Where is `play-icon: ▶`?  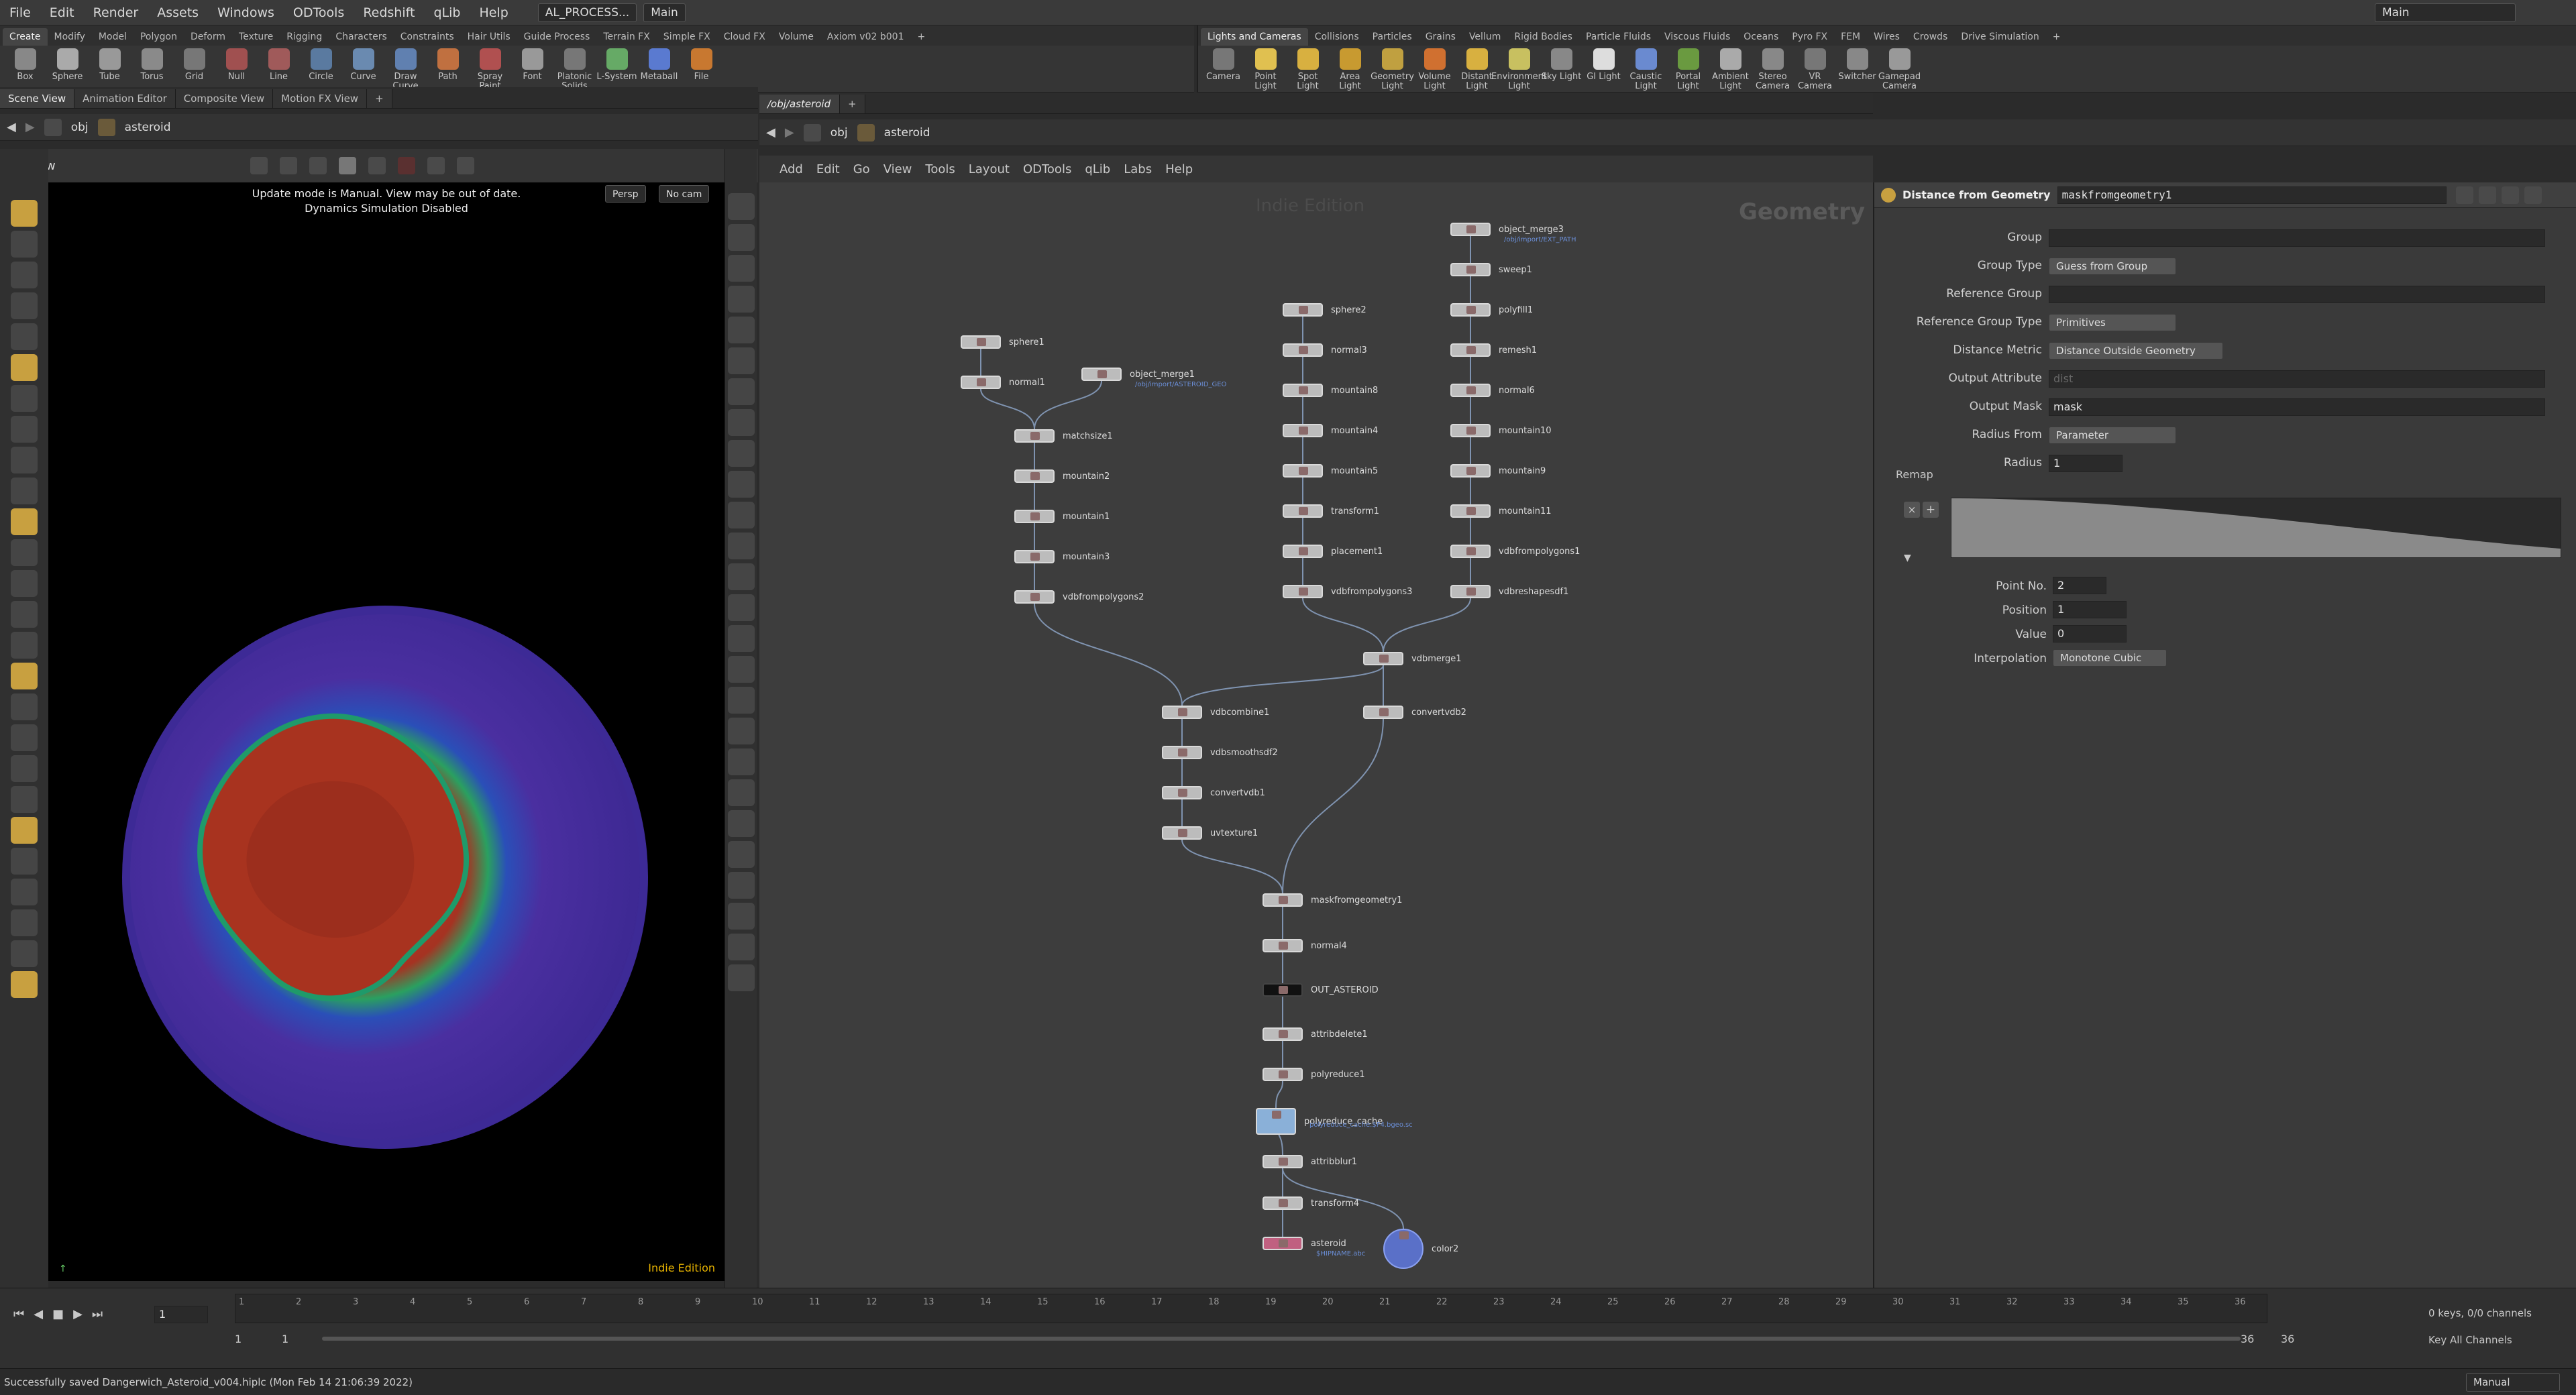
play-icon: ▶ is located at coordinates (78, 1314).